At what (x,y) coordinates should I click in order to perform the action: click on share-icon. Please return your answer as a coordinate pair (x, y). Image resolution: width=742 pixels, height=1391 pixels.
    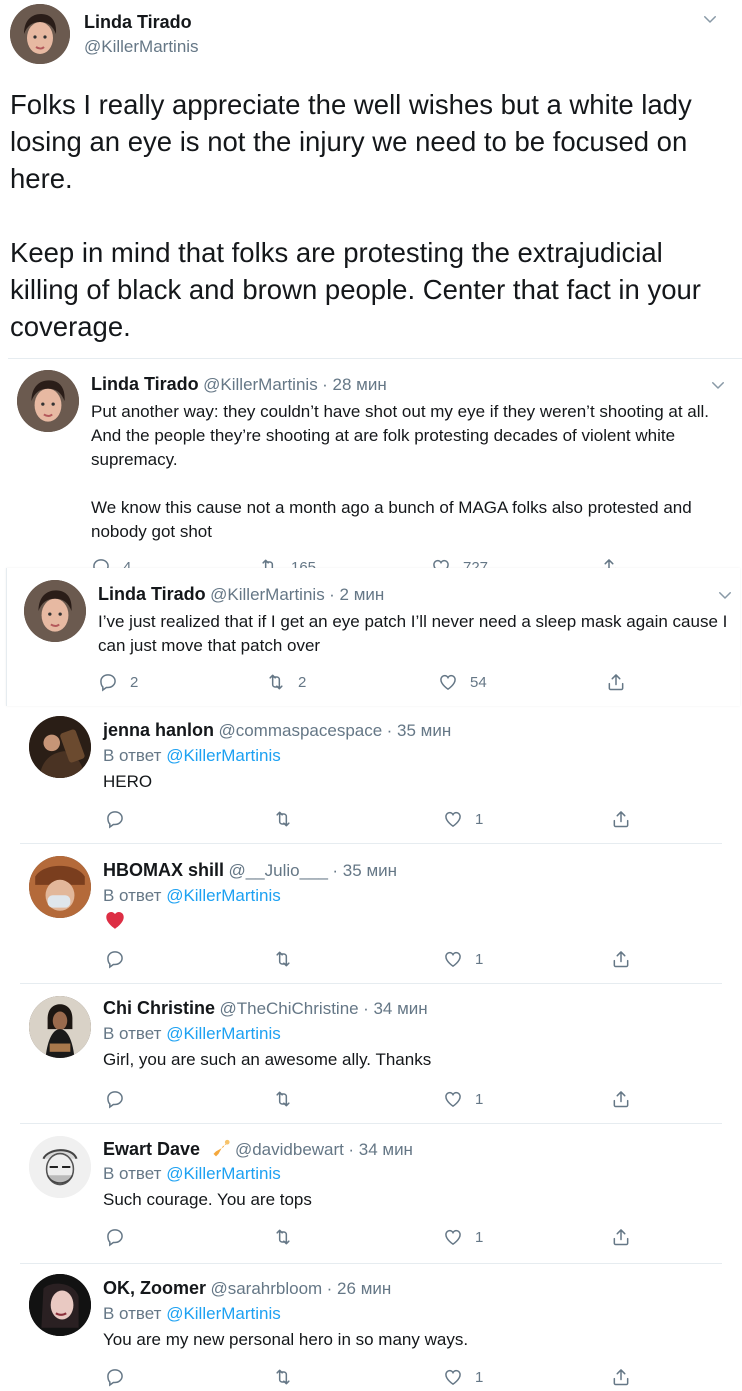
    Looking at the image, I should click on (621, 1377).